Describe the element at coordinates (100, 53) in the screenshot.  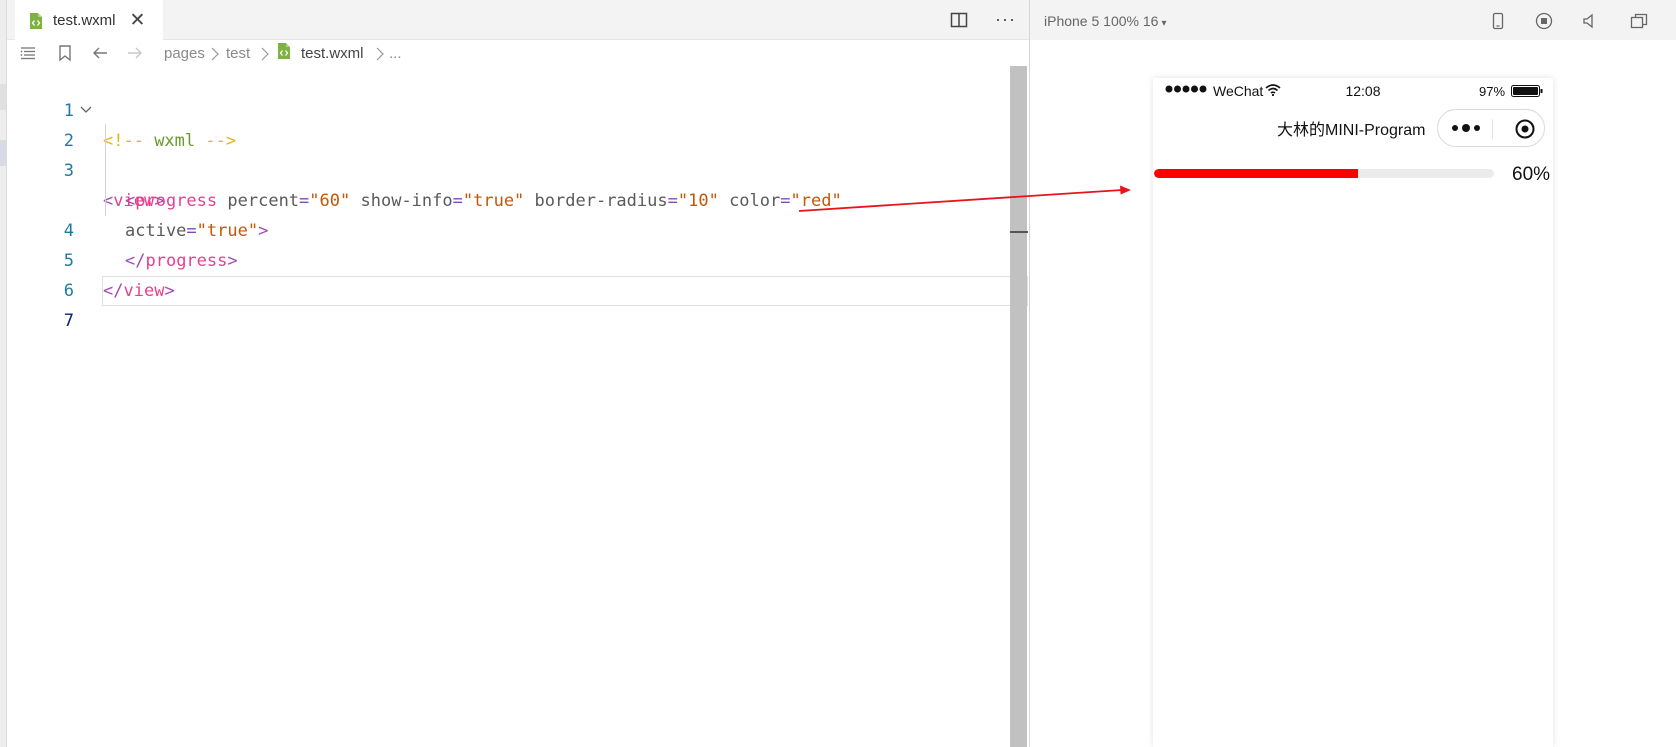
I see `back-arrow-icon` at that location.